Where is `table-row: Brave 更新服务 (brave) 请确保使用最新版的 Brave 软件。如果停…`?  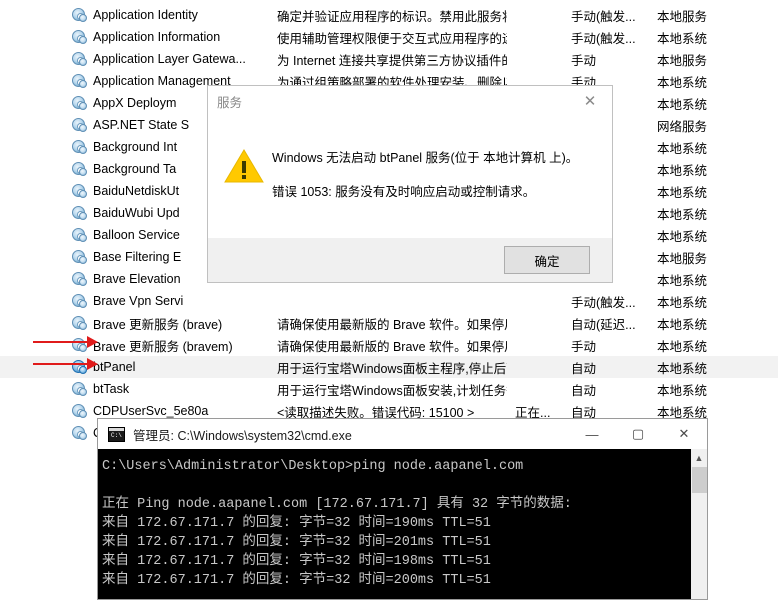
table-row: Brave 更新服务 (brave) 请确保使用最新版的 Brave 软件。如果停… is located at coordinates (389, 323).